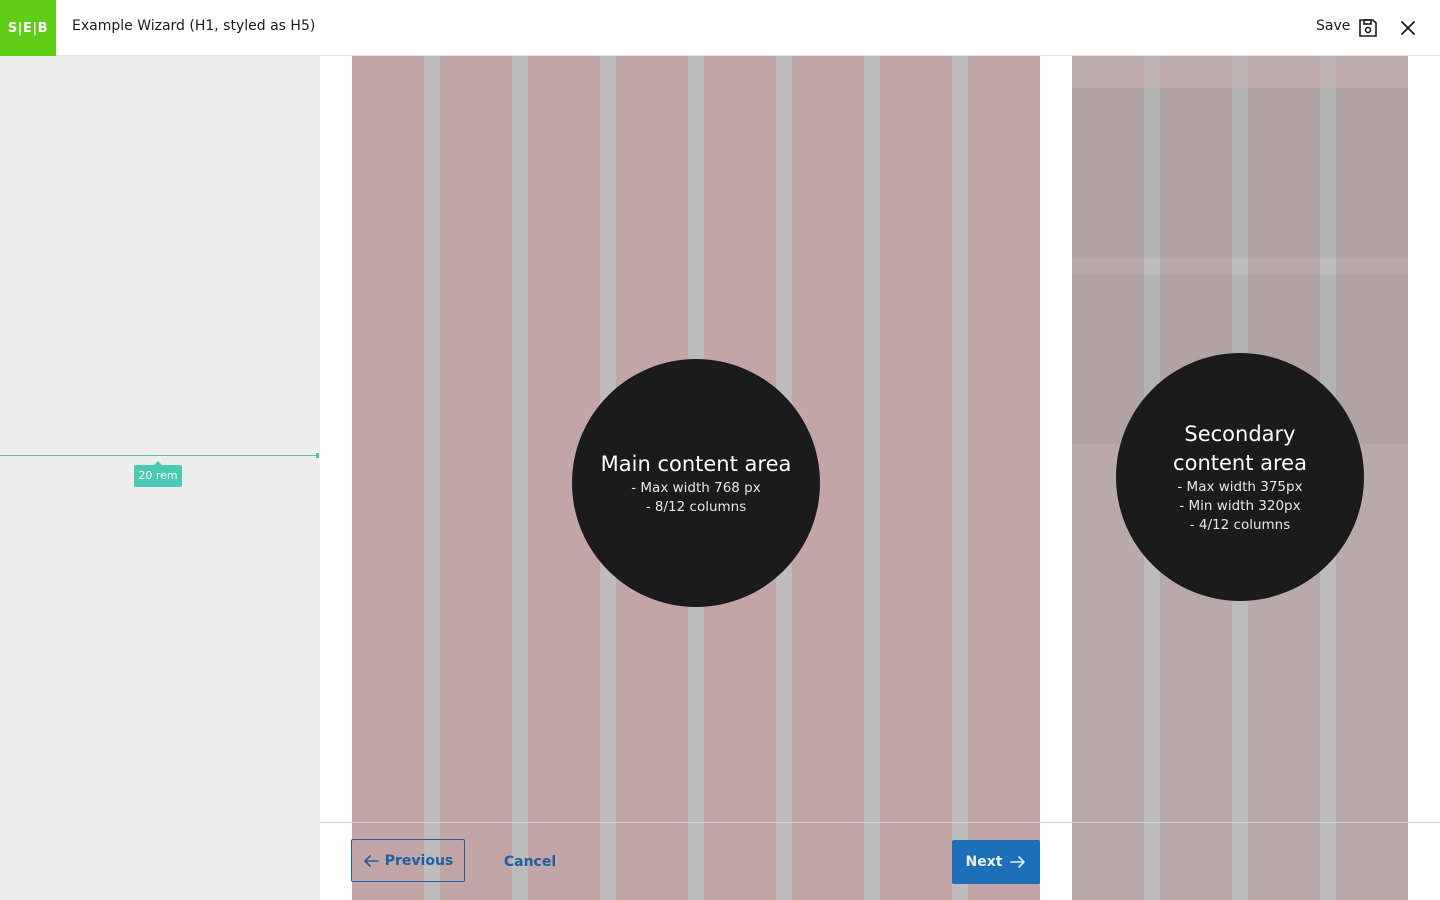  Describe the element at coordinates (1408, 28) in the screenshot. I see `close-icon` at that location.